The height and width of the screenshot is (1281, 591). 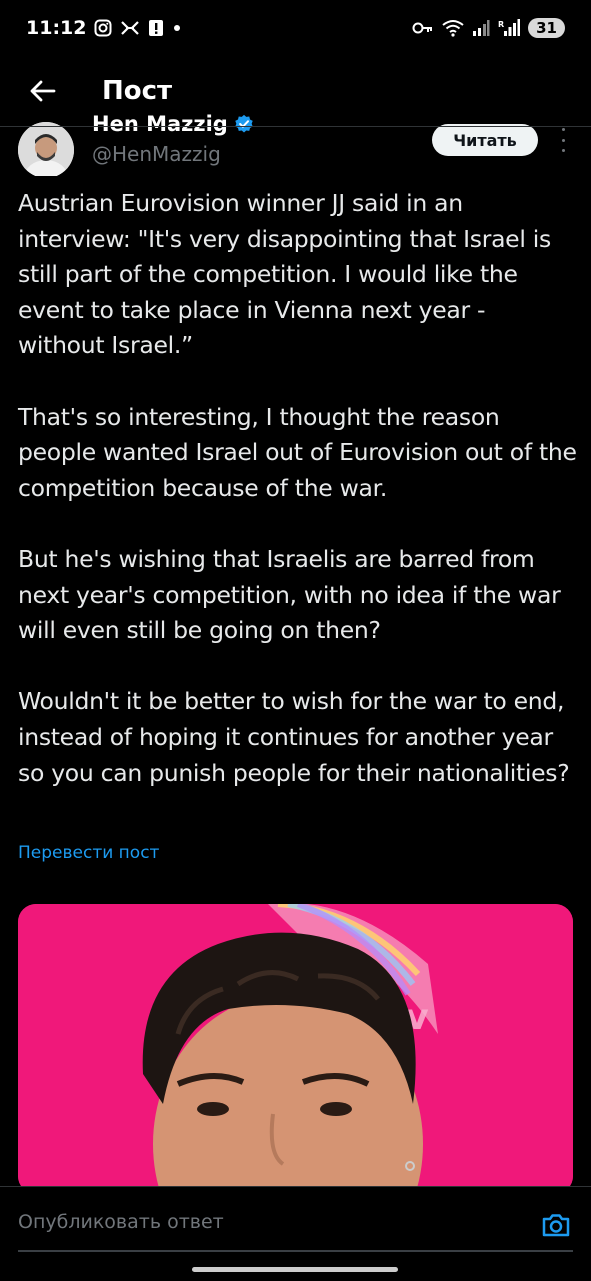 I want to click on status-right: R 31, so click(x=488, y=28).